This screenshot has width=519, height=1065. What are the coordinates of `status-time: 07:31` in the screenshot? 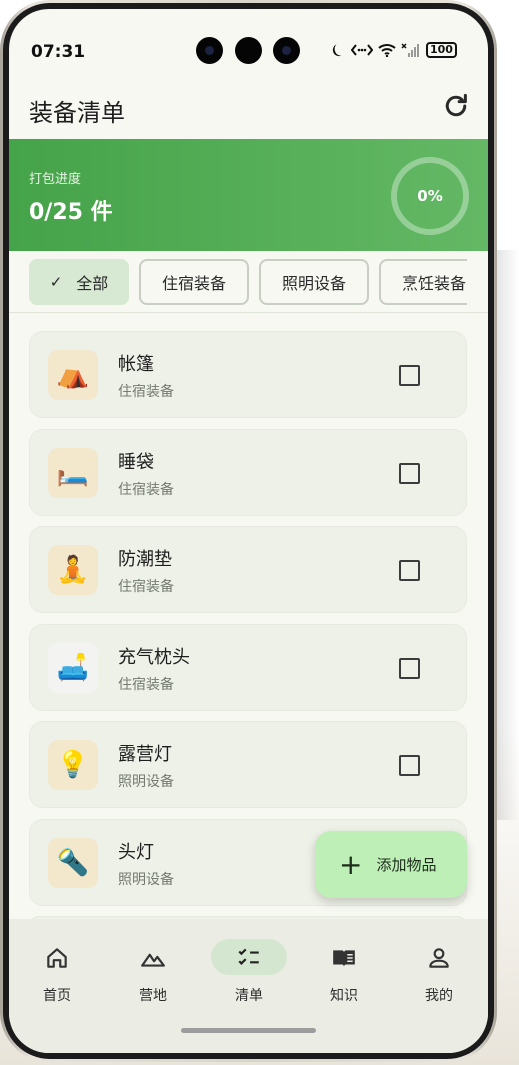 It's located at (58, 52).